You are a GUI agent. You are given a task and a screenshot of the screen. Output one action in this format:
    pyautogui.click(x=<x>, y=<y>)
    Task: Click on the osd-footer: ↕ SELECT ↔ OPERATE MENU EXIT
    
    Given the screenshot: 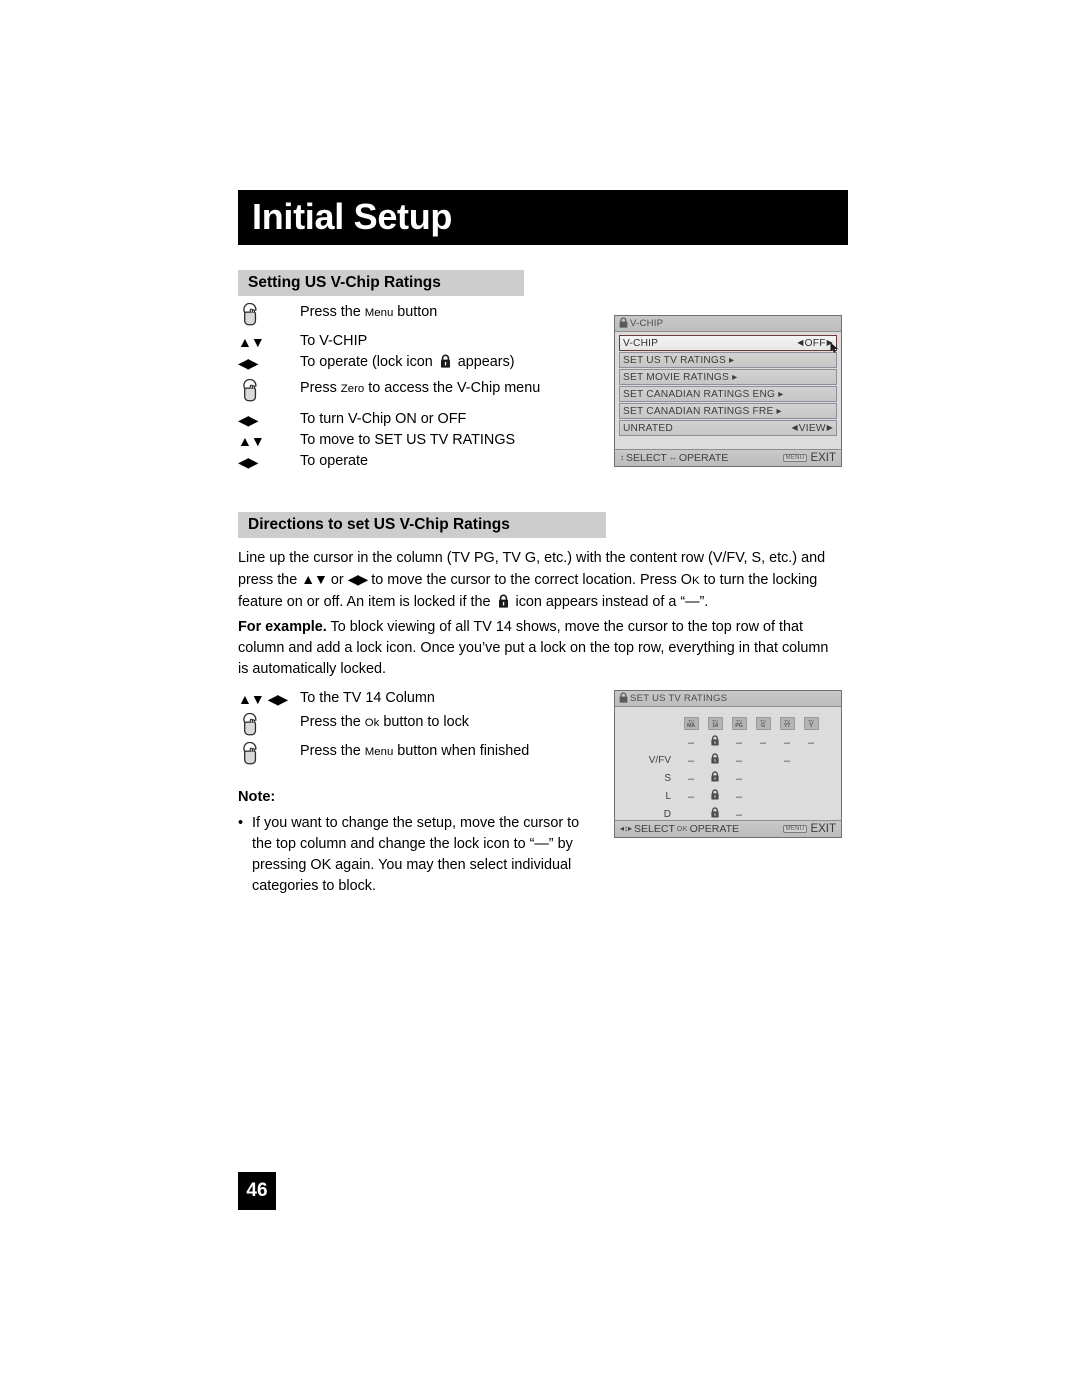 What is the action you would take?
    pyautogui.click(x=728, y=457)
    